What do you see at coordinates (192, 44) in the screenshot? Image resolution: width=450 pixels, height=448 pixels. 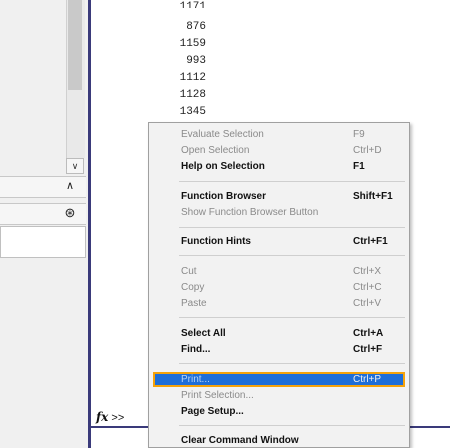 I see `output-line: 1159` at bounding box center [192, 44].